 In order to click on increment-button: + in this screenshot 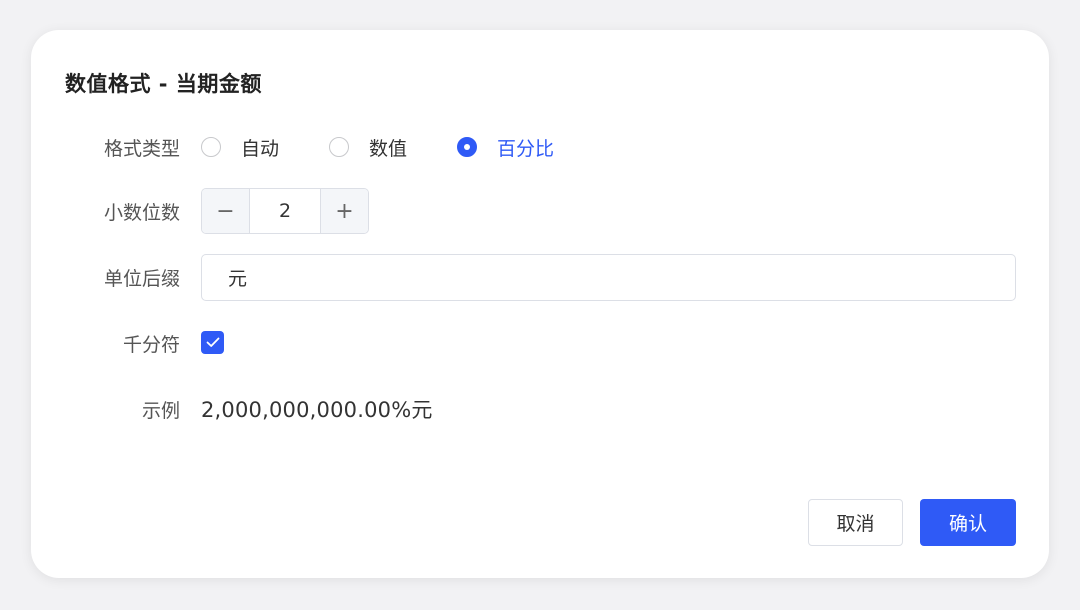, I will do `click(344, 211)`.